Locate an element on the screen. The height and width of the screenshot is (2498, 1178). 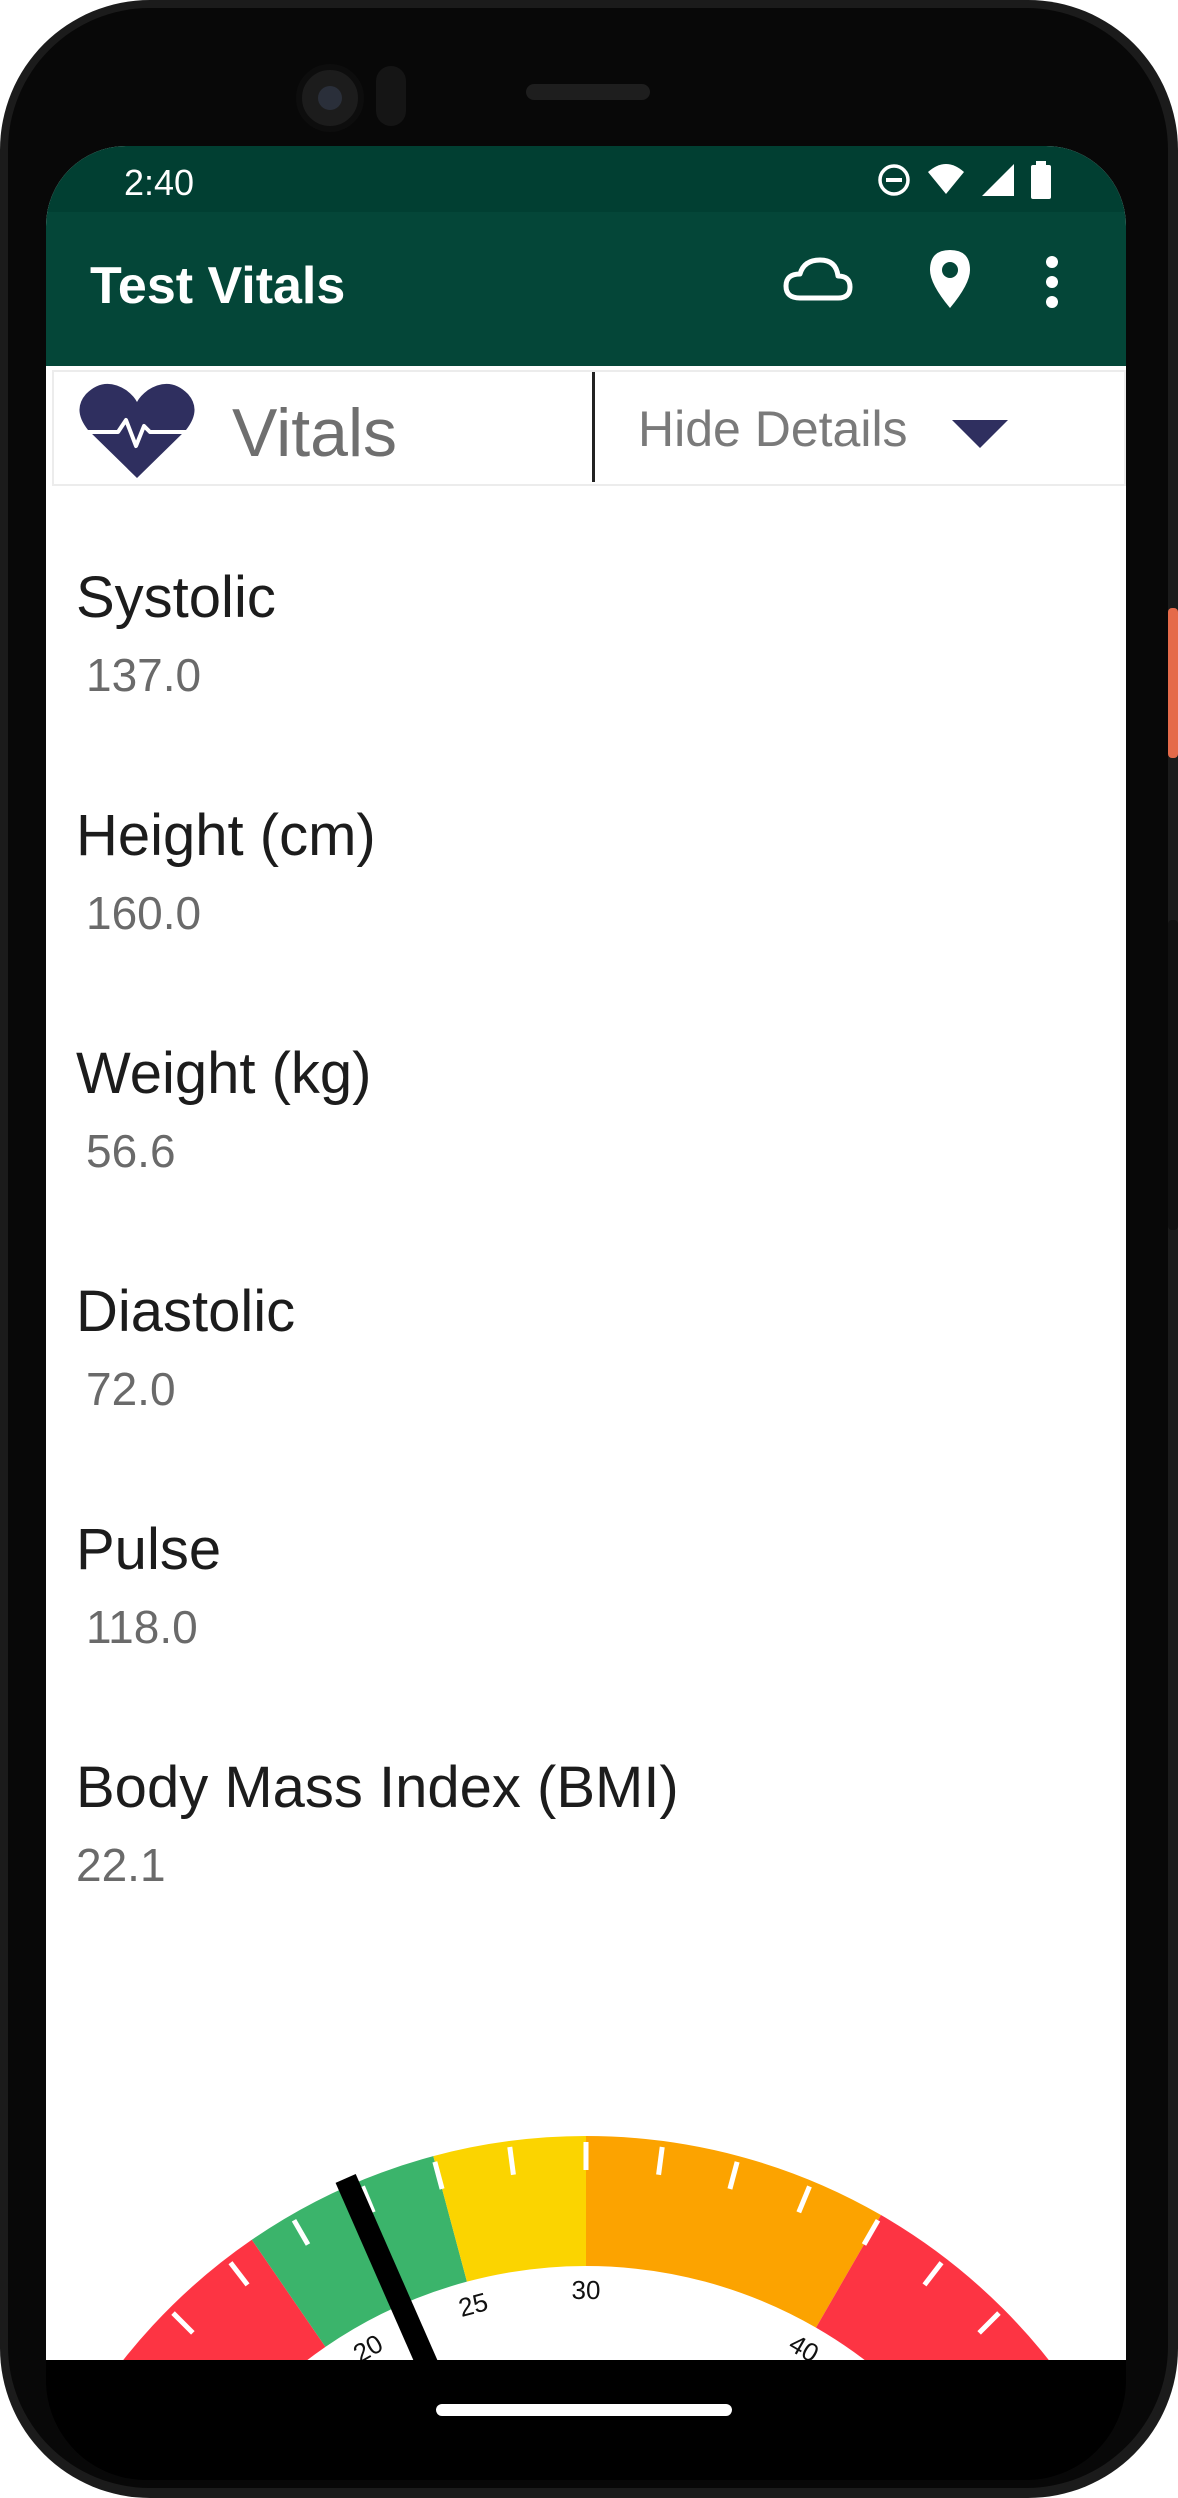
status-bar: 2:40 is located at coordinates (586, 179).